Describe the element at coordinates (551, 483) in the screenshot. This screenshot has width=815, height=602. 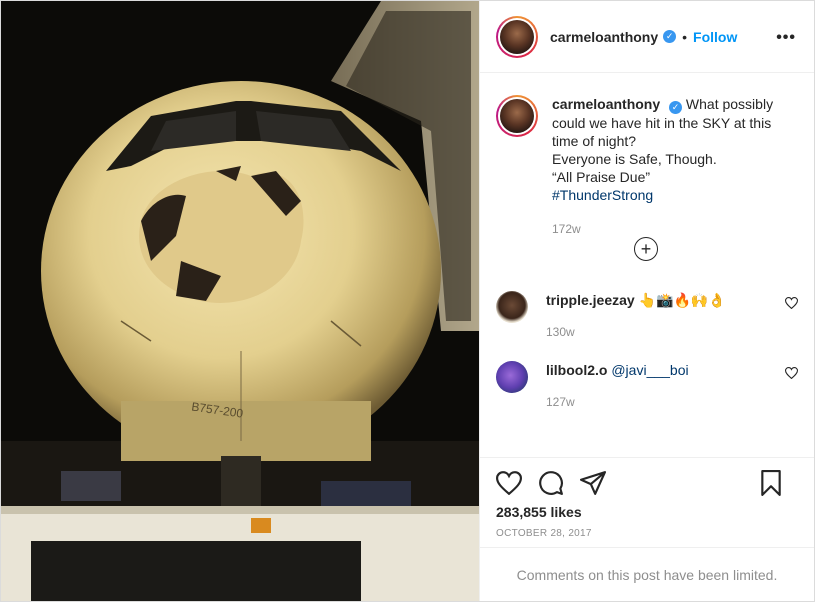
I see `comment-bubble-icon` at that location.